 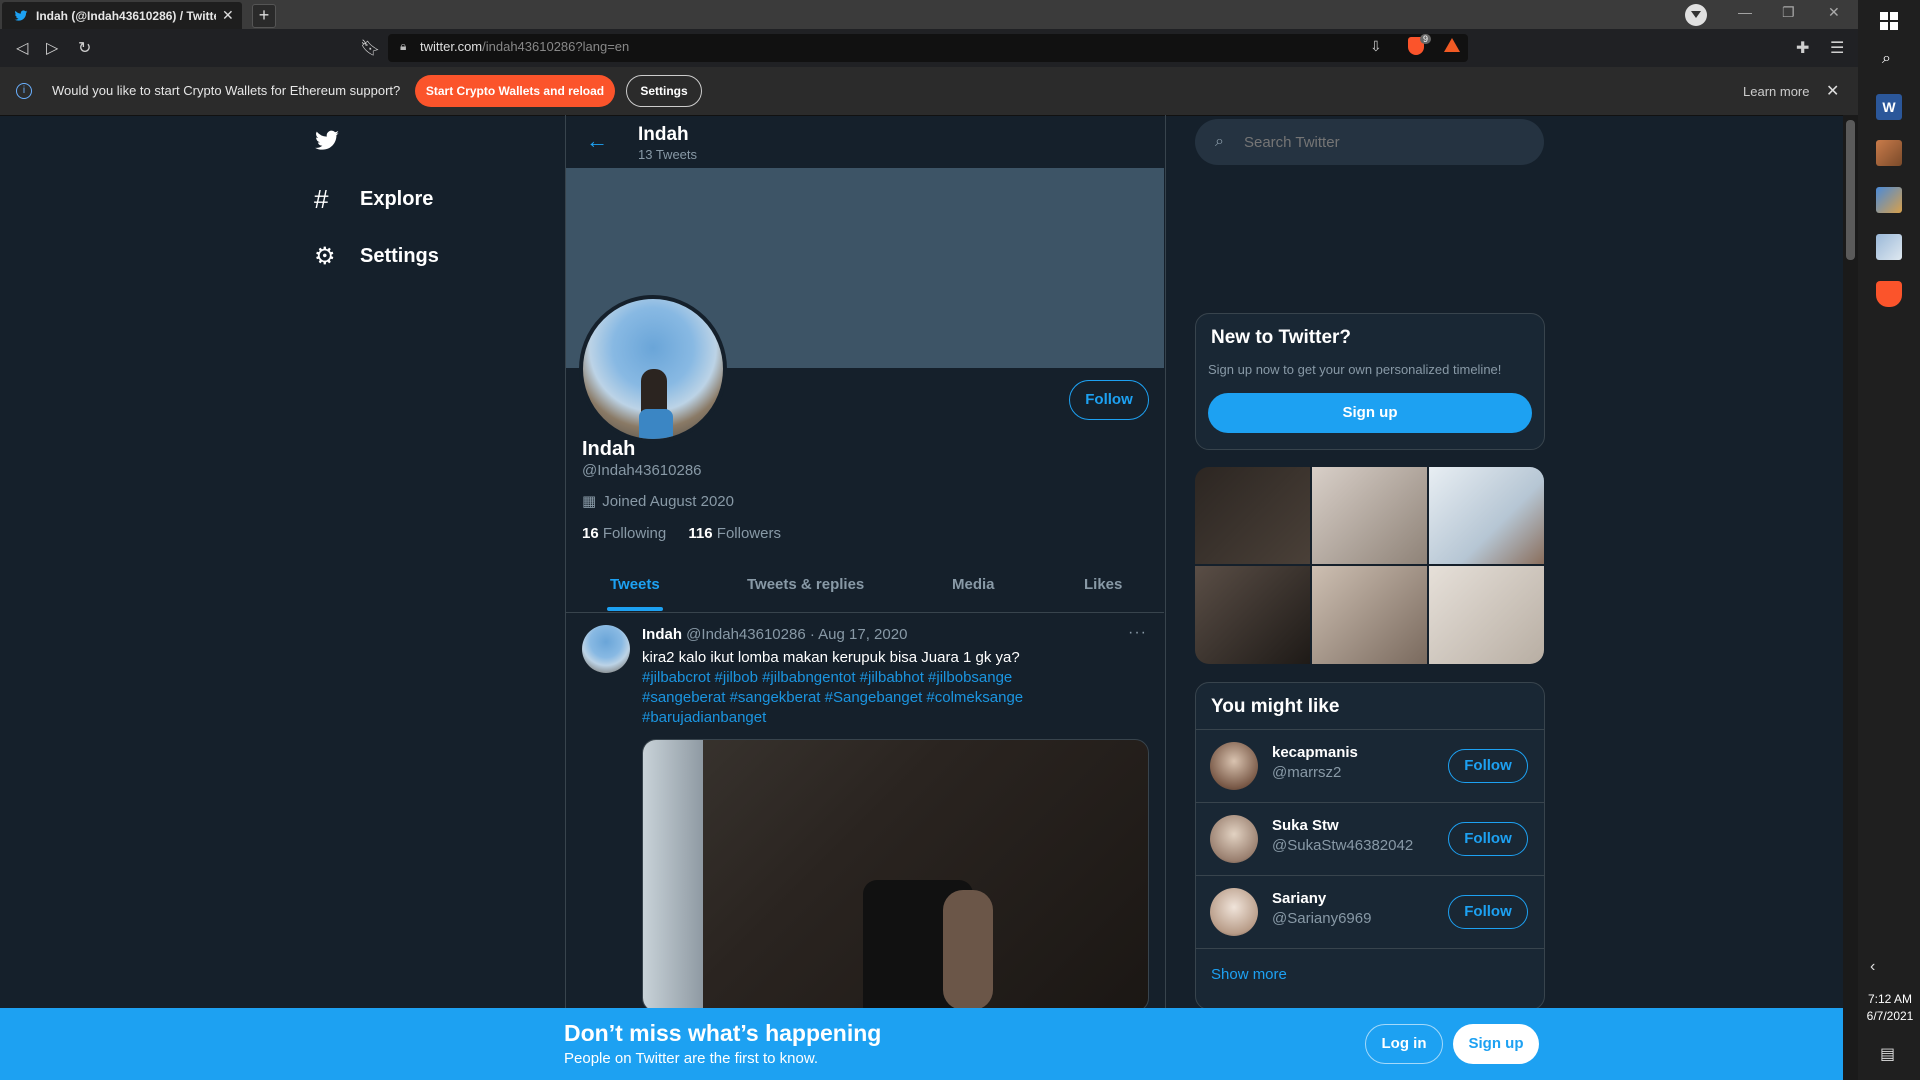 I want to click on new-tab-button: +, so click(x=264, y=16).